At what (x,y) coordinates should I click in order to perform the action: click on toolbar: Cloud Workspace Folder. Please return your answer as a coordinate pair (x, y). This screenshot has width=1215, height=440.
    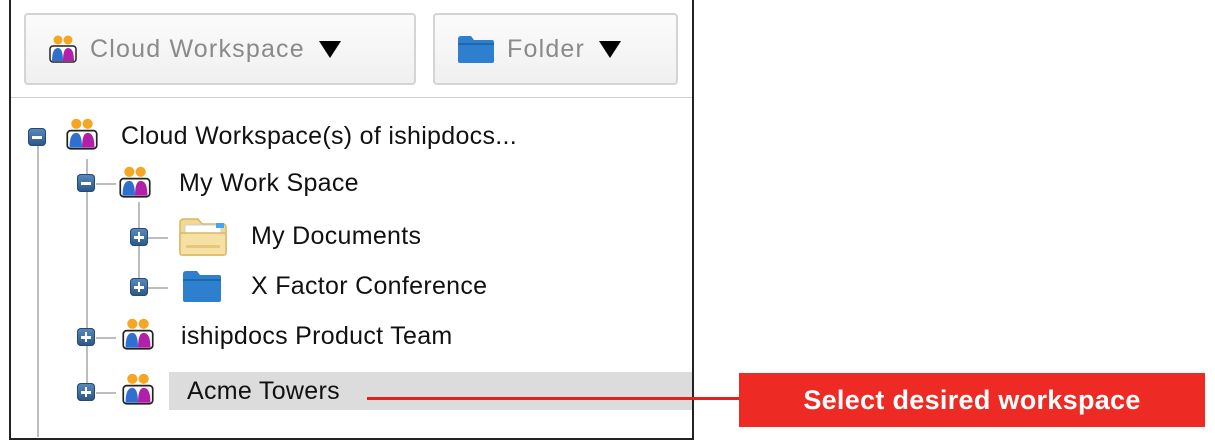
    Looking at the image, I should click on (351, 49).